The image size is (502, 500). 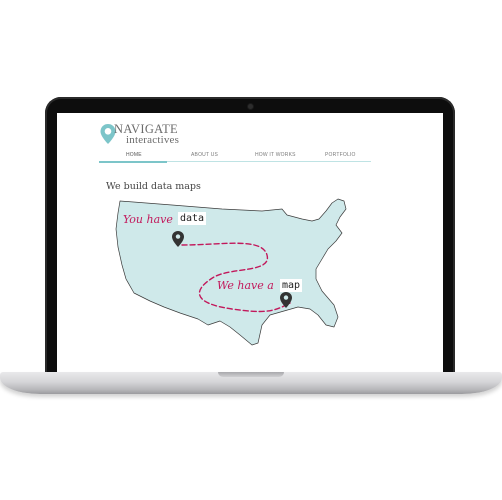 I want to click on main-nav: HOME ABOUT US HOW IT WORKS PORTFOLIO, so click(x=235, y=156).